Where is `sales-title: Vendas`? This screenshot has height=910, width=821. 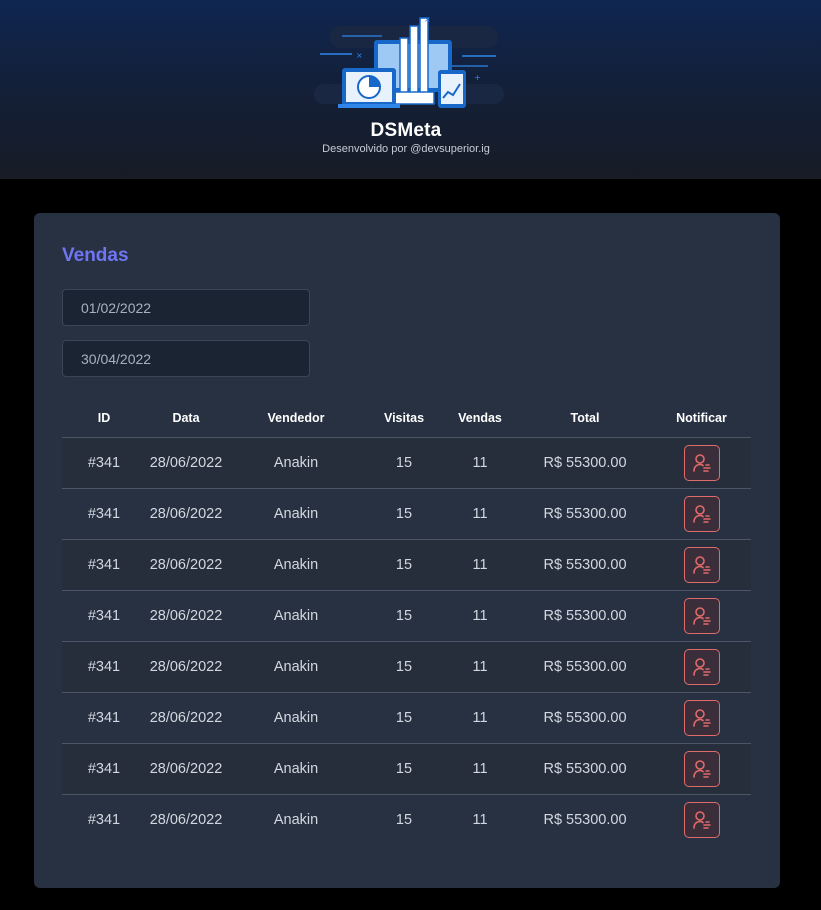
sales-title: Vendas is located at coordinates (95, 255).